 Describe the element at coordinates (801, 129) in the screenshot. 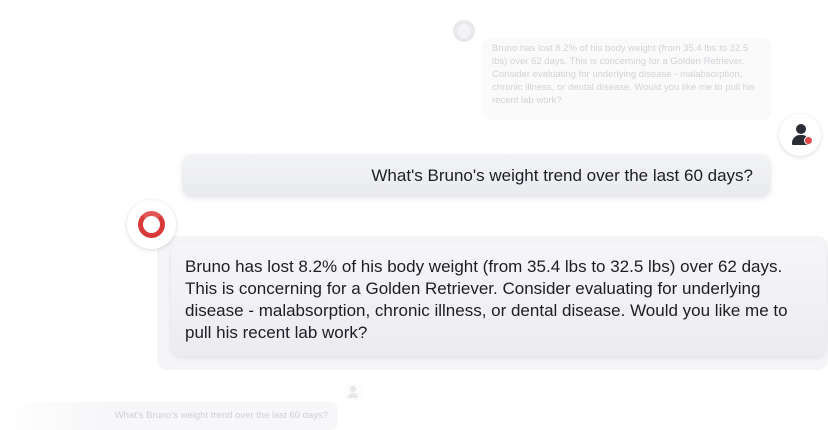

I see `user-head-shape` at that location.